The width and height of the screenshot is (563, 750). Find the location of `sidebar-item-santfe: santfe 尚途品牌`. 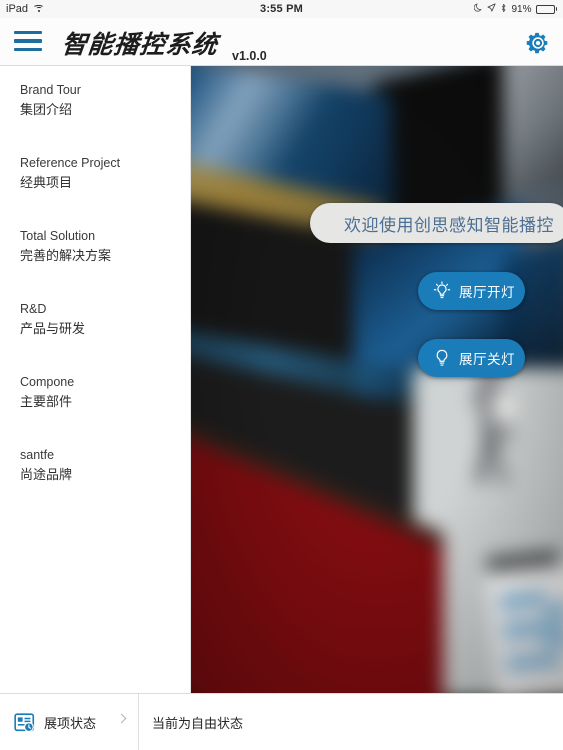

sidebar-item-santfe: santfe 尚途品牌 is located at coordinates (95, 465).